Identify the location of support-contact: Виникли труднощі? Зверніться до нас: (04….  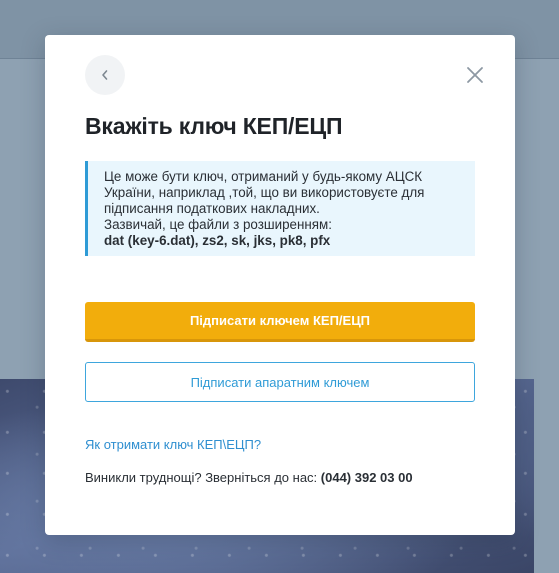
(249, 477).